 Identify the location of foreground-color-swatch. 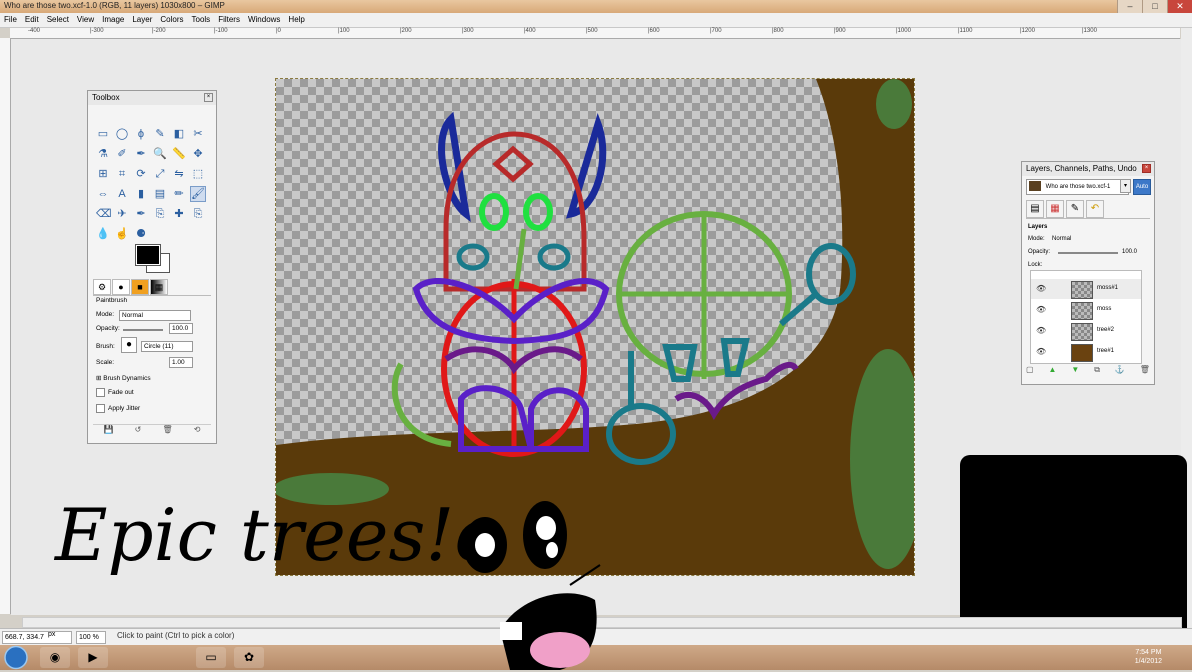
(148, 255).